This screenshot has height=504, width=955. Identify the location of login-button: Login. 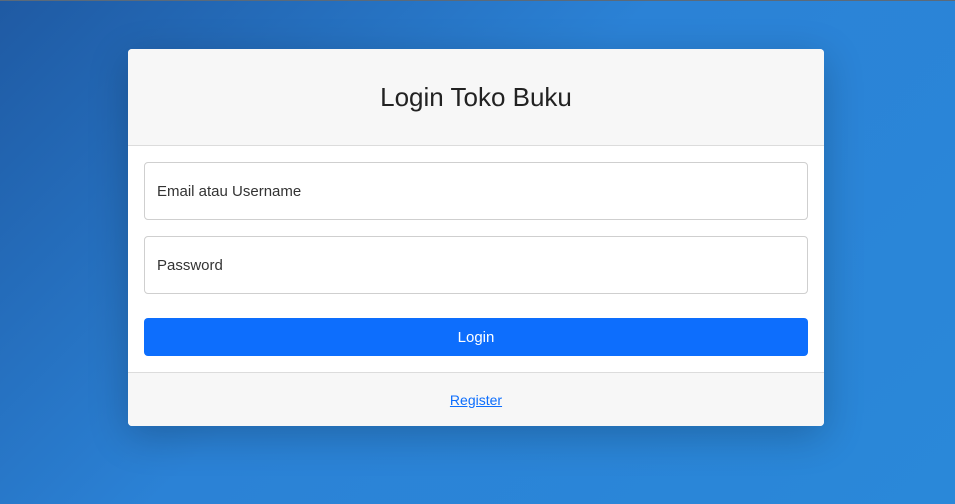
(476, 337).